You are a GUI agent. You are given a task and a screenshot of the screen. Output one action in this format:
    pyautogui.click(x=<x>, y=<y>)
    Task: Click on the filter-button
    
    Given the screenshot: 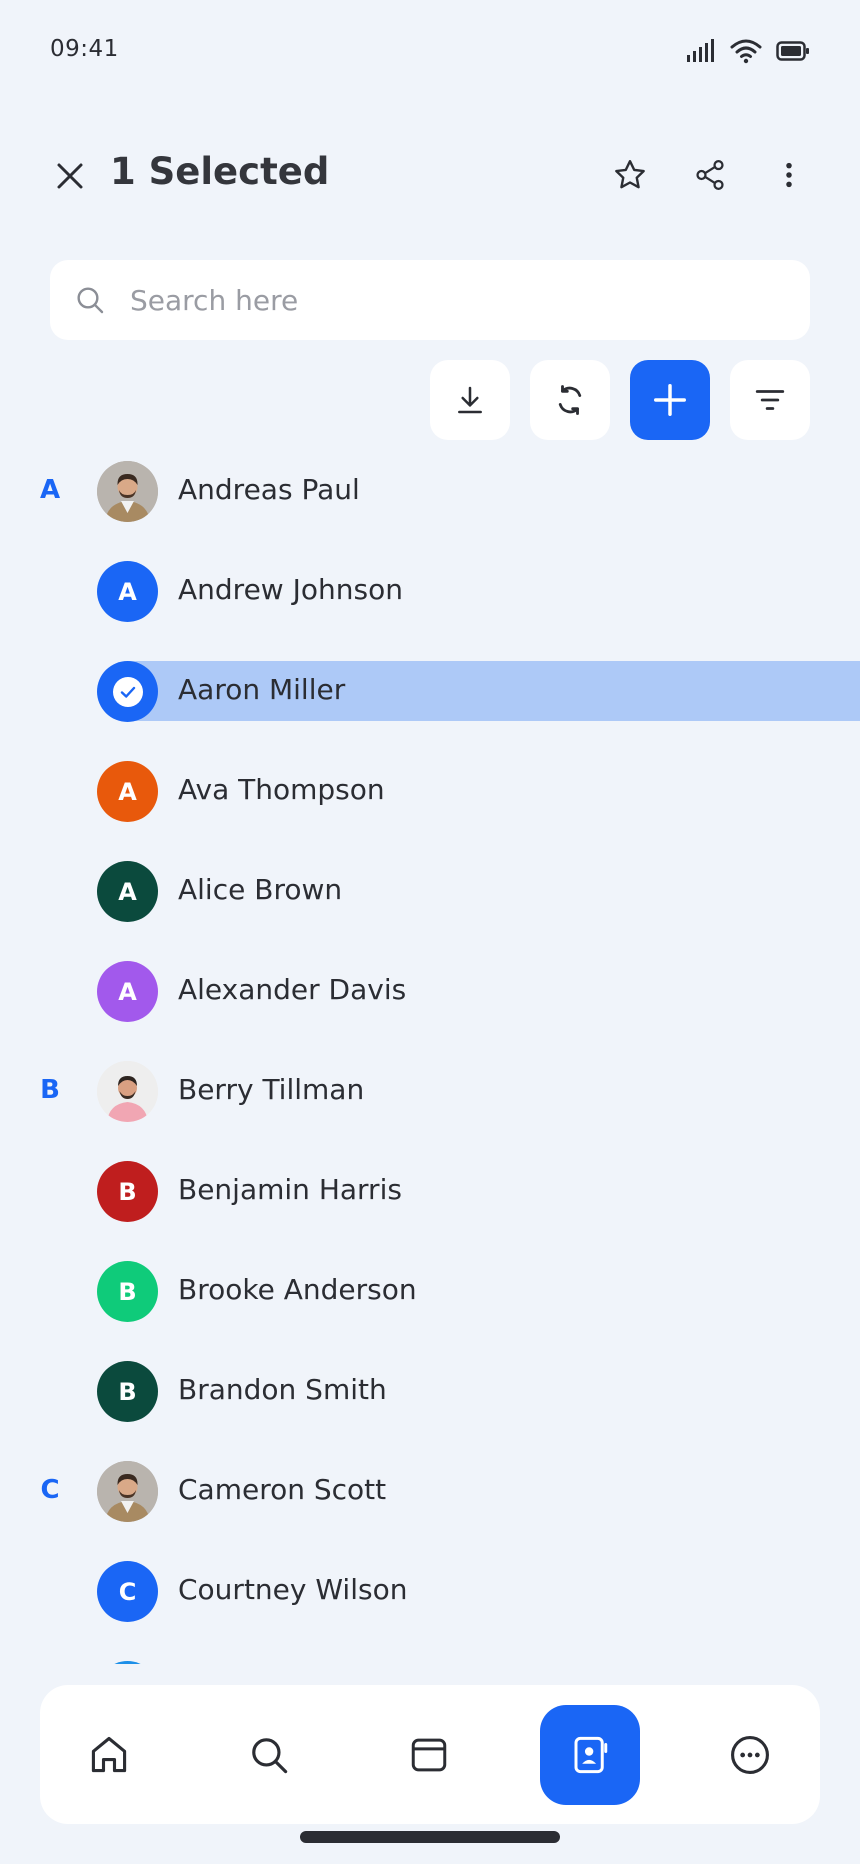 What is the action you would take?
    pyautogui.click(x=770, y=400)
    